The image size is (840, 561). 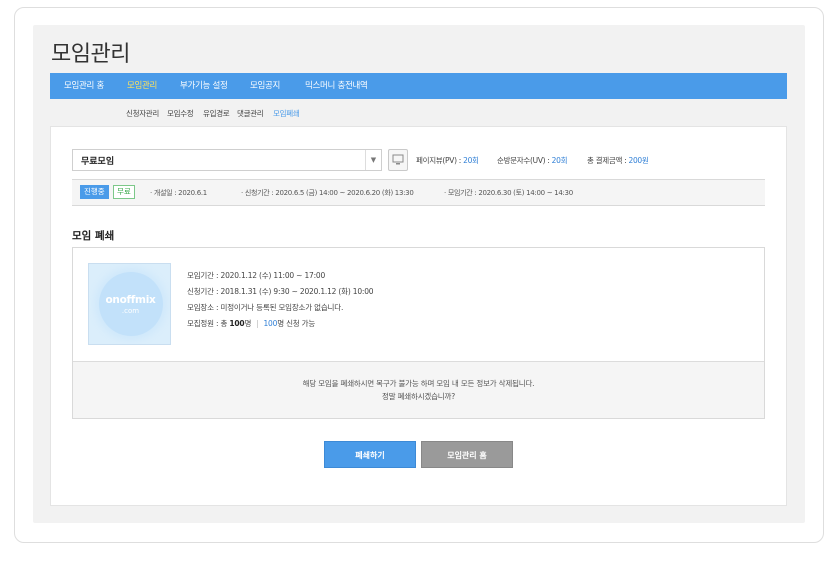 What do you see at coordinates (248, 323) in the screenshot?
I see `capacity-unit: 명` at bounding box center [248, 323].